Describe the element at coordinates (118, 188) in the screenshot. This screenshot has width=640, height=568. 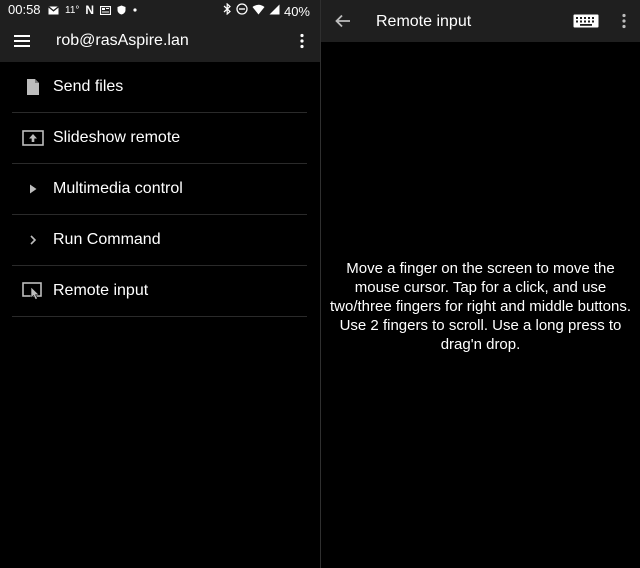
I see `menu-item-label: Multimedia control` at that location.